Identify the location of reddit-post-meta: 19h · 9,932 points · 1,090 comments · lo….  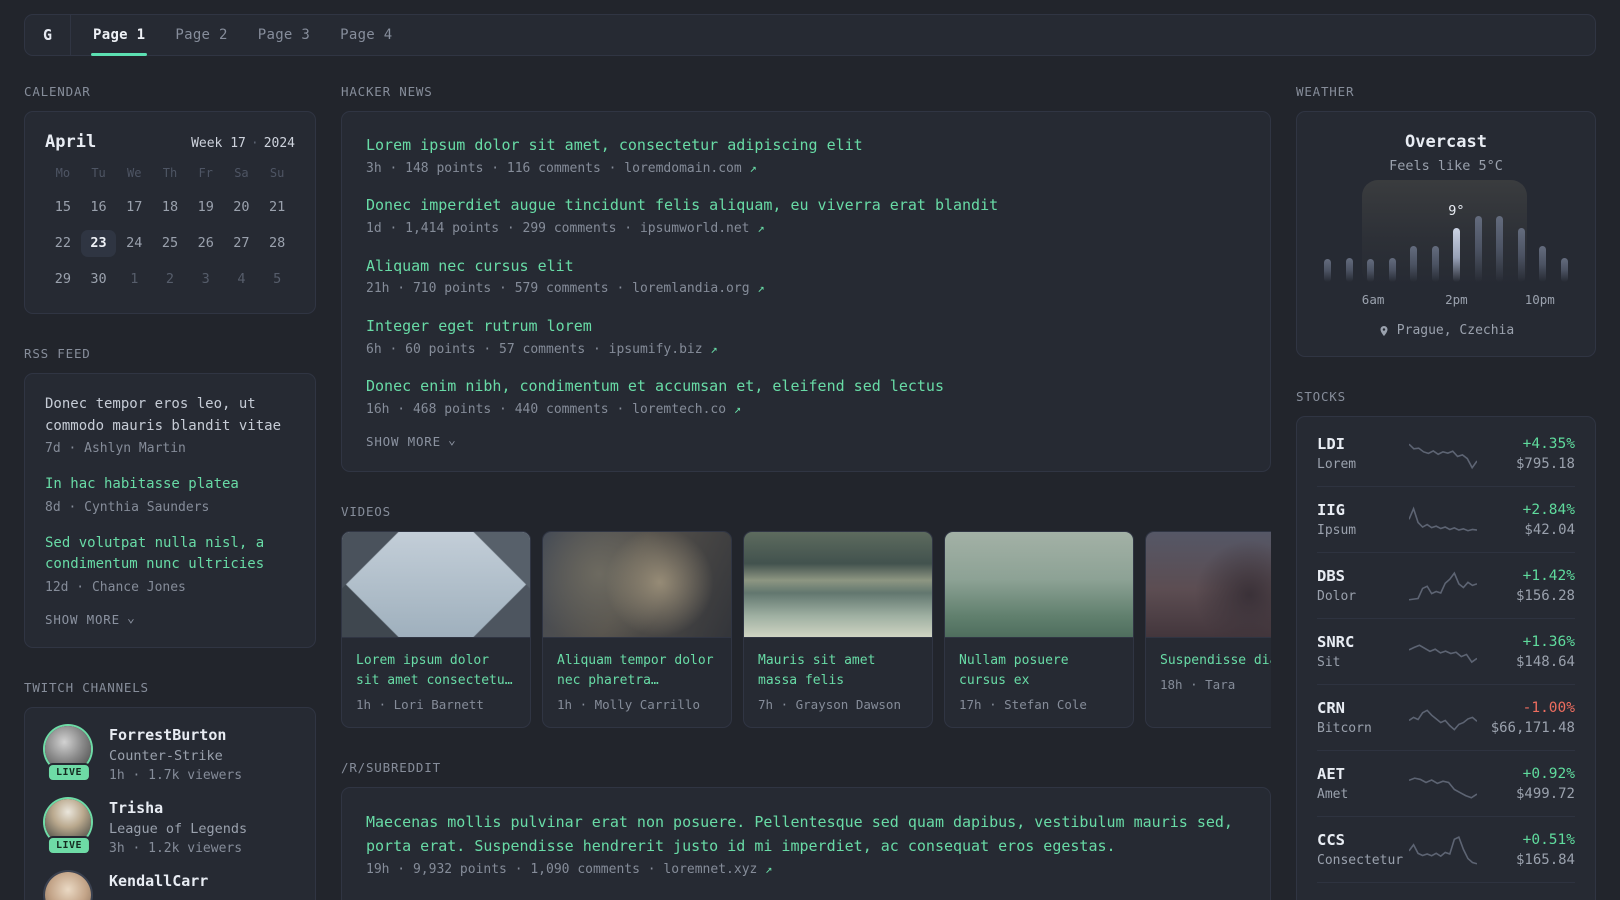
(569, 869).